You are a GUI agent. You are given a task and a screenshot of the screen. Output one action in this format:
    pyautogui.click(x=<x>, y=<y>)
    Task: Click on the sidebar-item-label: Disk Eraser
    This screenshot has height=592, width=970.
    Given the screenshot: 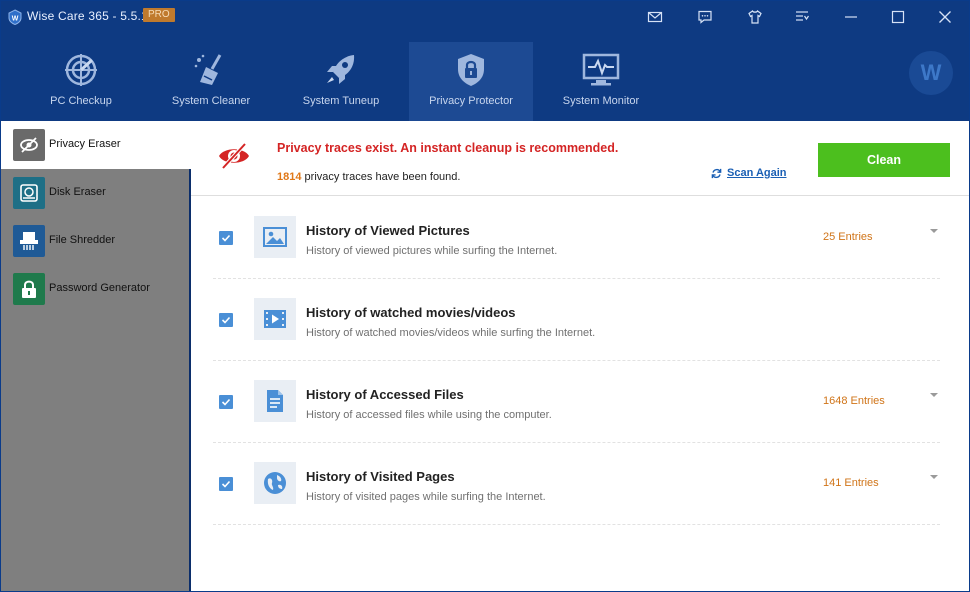 What is the action you would take?
    pyautogui.click(x=77, y=192)
    